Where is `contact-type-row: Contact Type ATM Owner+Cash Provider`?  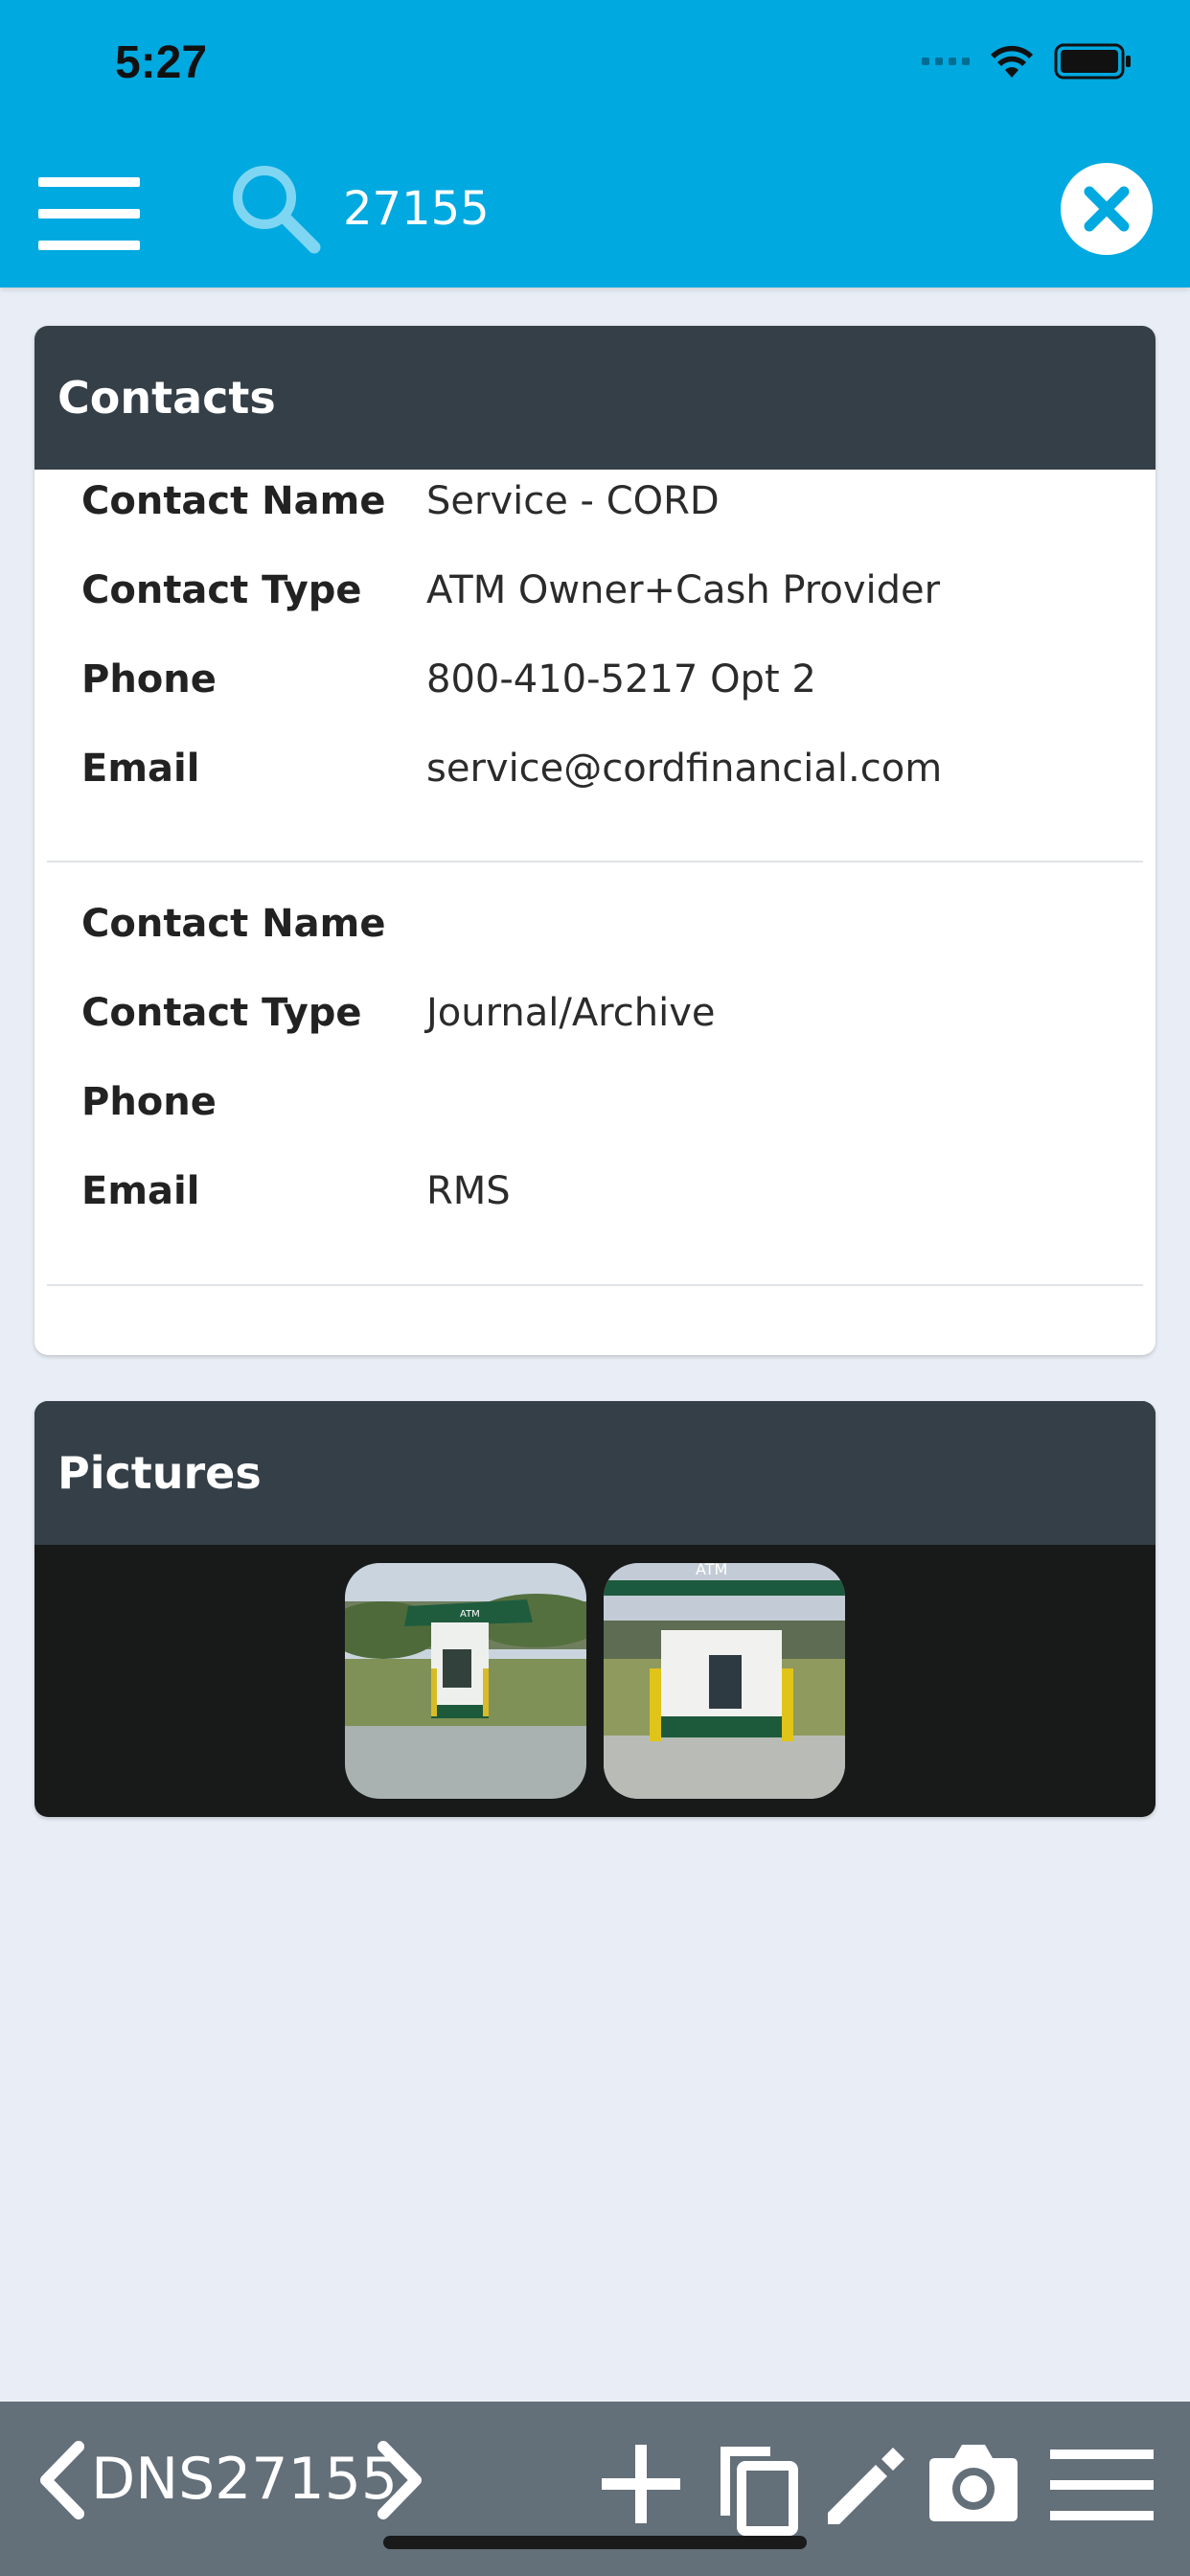 contact-type-row: Contact Type ATM Owner+Cash Provider is located at coordinates (511, 590).